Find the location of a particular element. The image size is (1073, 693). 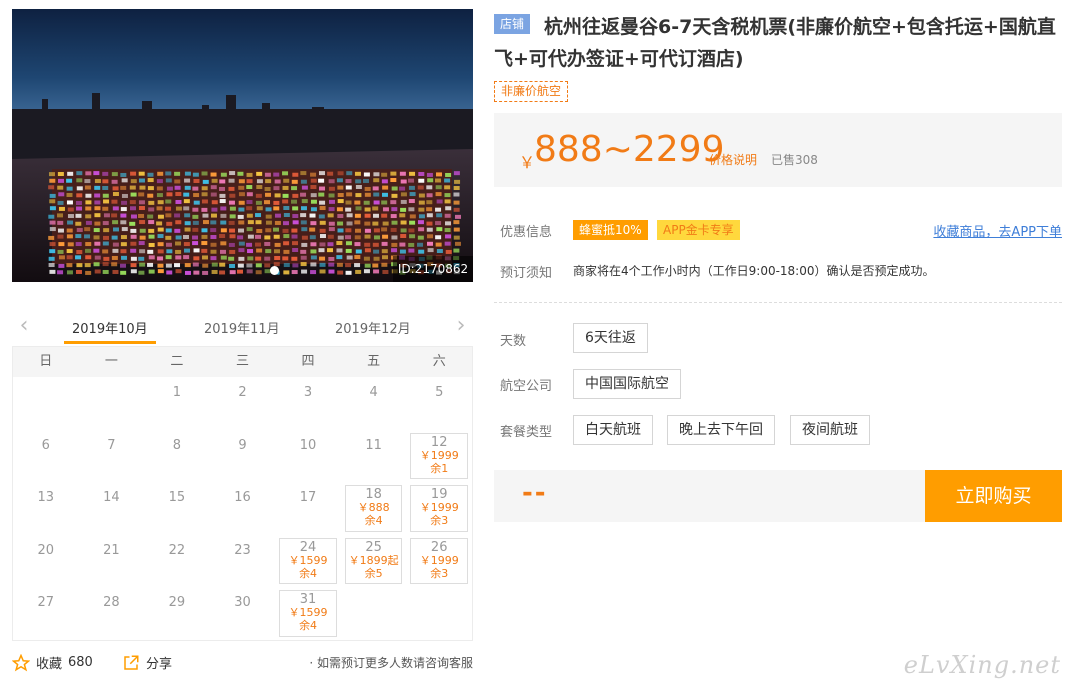

option-package-evening: 晚上去下午回 is located at coordinates (721, 430).